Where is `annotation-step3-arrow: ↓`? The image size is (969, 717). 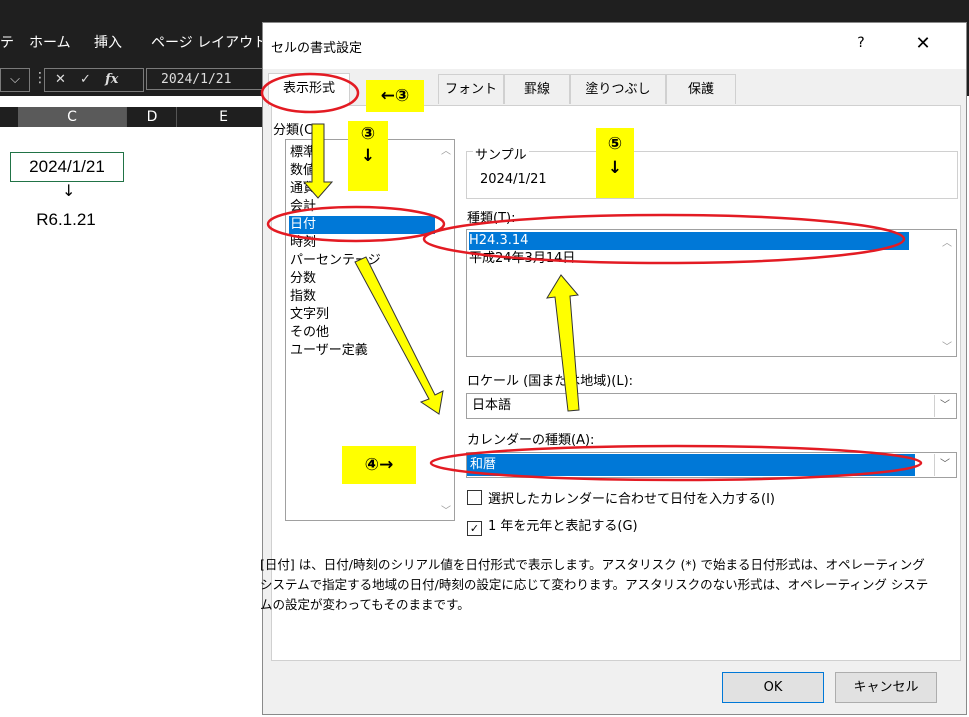 annotation-step3-arrow: ↓ is located at coordinates (368, 156).